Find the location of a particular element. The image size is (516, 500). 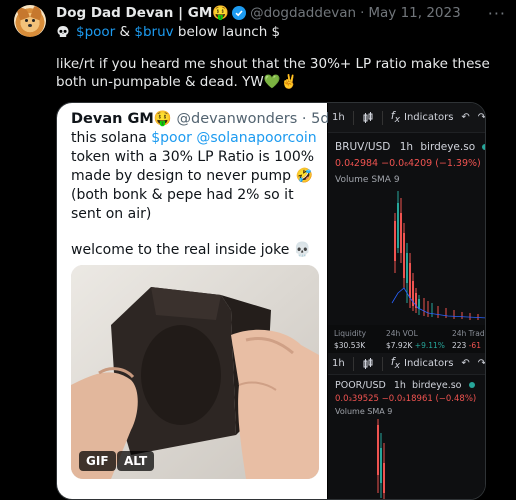

ampersand-text: & is located at coordinates (125, 32).